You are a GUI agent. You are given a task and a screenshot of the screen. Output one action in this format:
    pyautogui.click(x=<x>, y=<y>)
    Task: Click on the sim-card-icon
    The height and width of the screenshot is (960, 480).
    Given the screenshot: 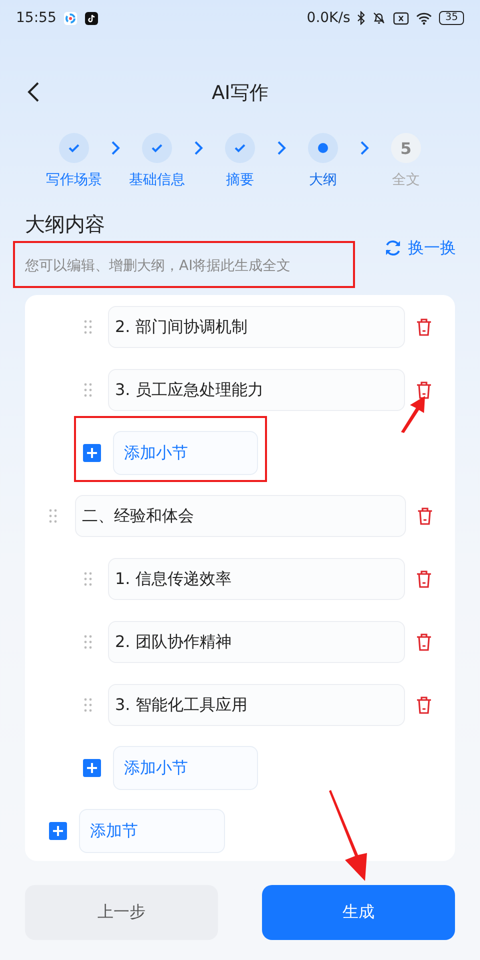 What is the action you would take?
    pyautogui.click(x=401, y=18)
    